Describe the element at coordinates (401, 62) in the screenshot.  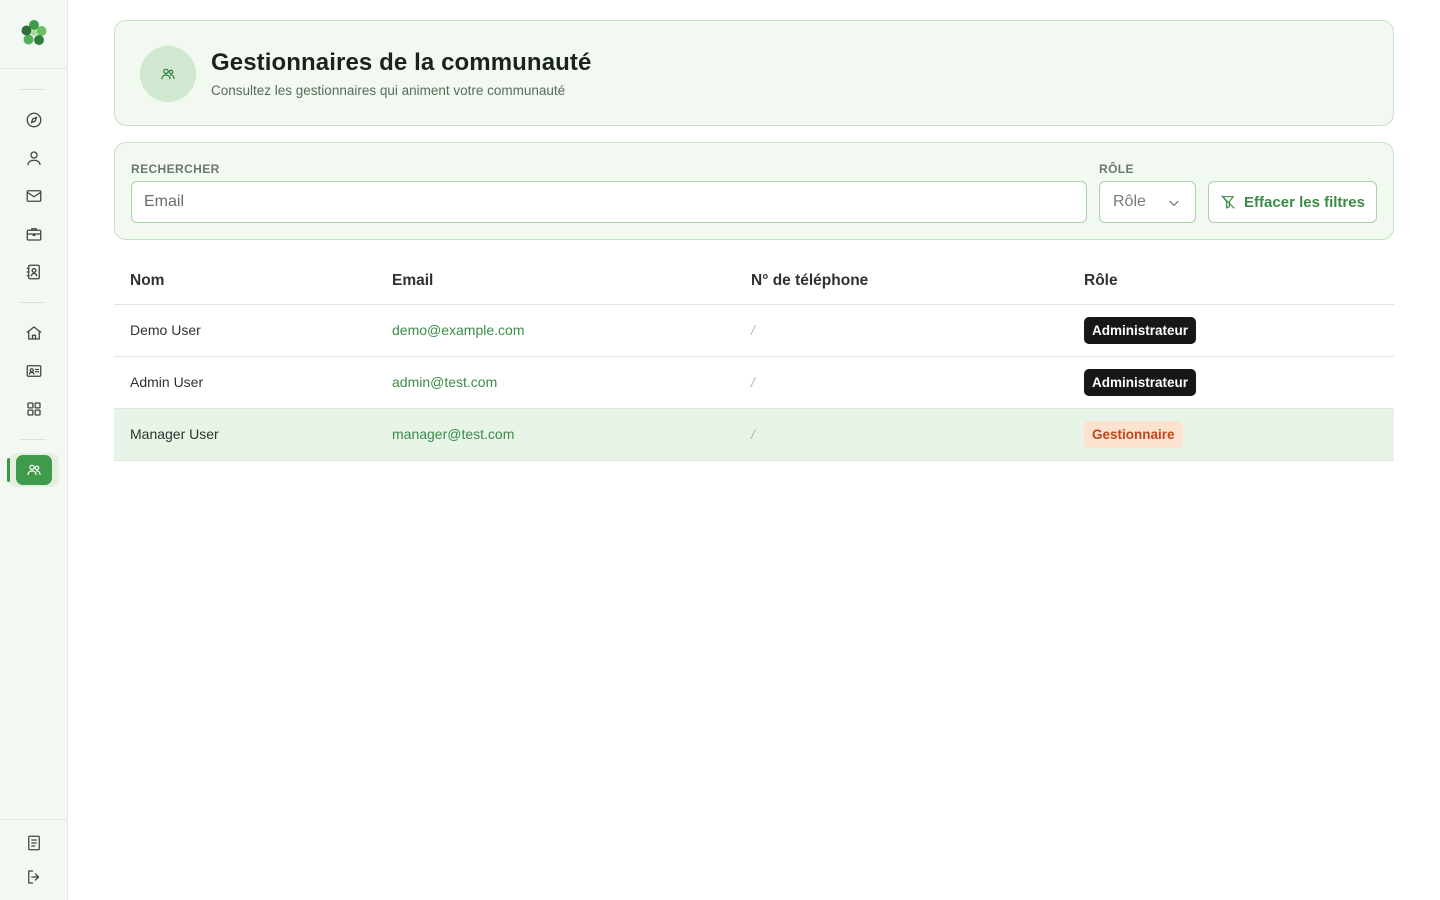
I see `page-title: Gestionnaires de la communauté` at that location.